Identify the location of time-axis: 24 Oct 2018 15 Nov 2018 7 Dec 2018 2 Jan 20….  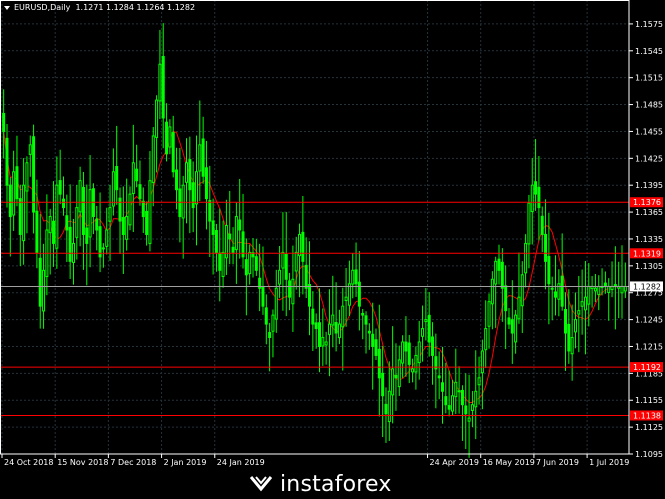
(315, 460).